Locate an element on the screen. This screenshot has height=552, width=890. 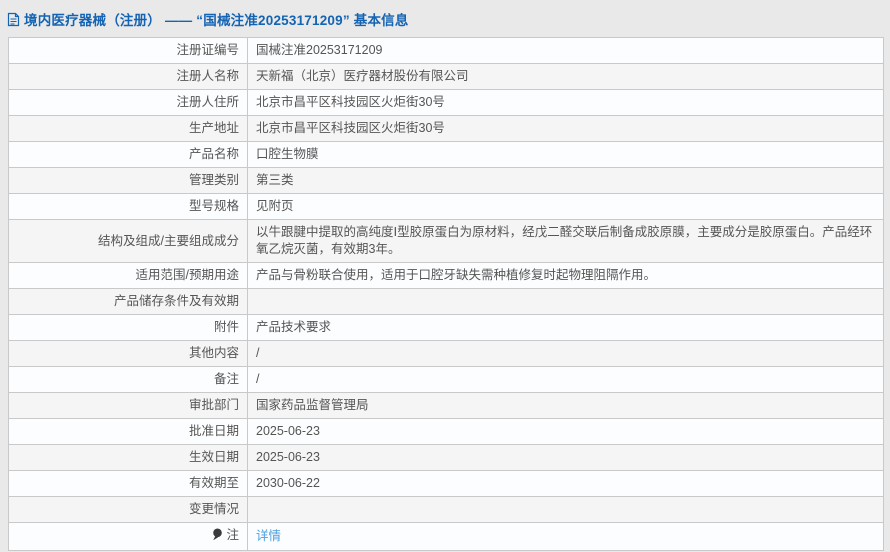
row-label: 附件 is located at coordinates (128, 327).